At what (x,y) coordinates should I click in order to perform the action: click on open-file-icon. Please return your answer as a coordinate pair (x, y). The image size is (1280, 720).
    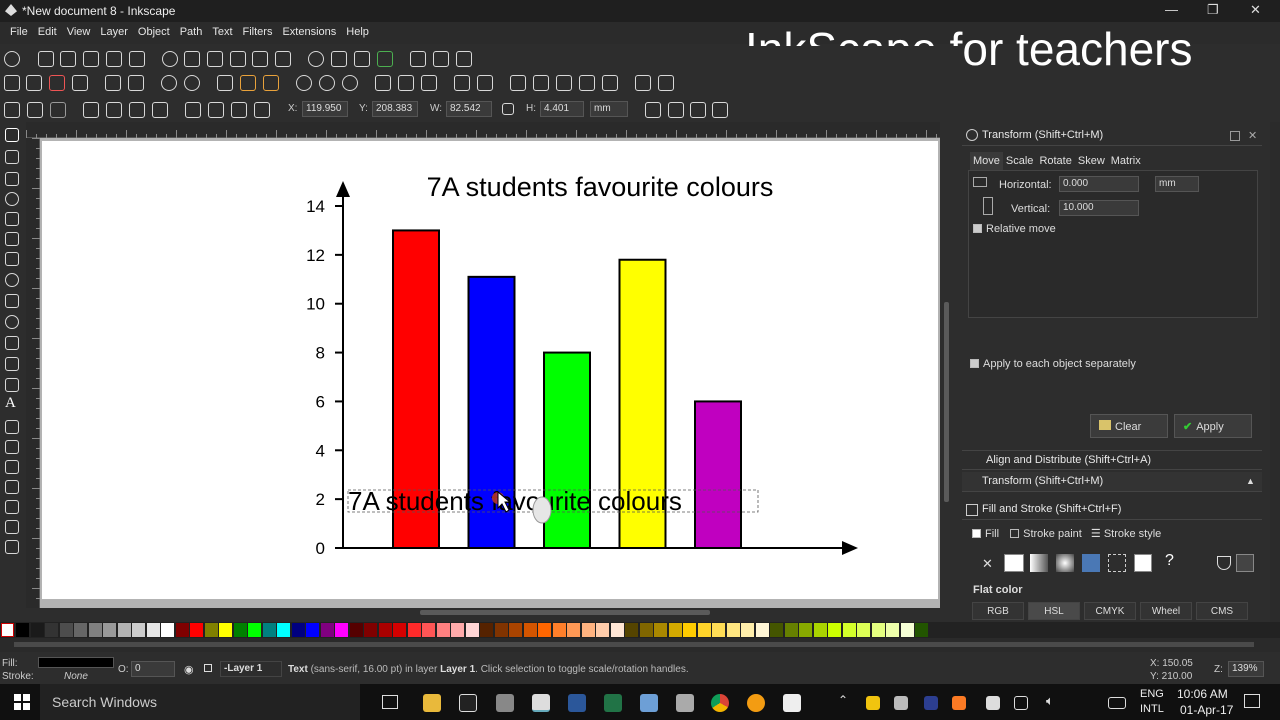
    Looking at the image, I should click on (34, 83).